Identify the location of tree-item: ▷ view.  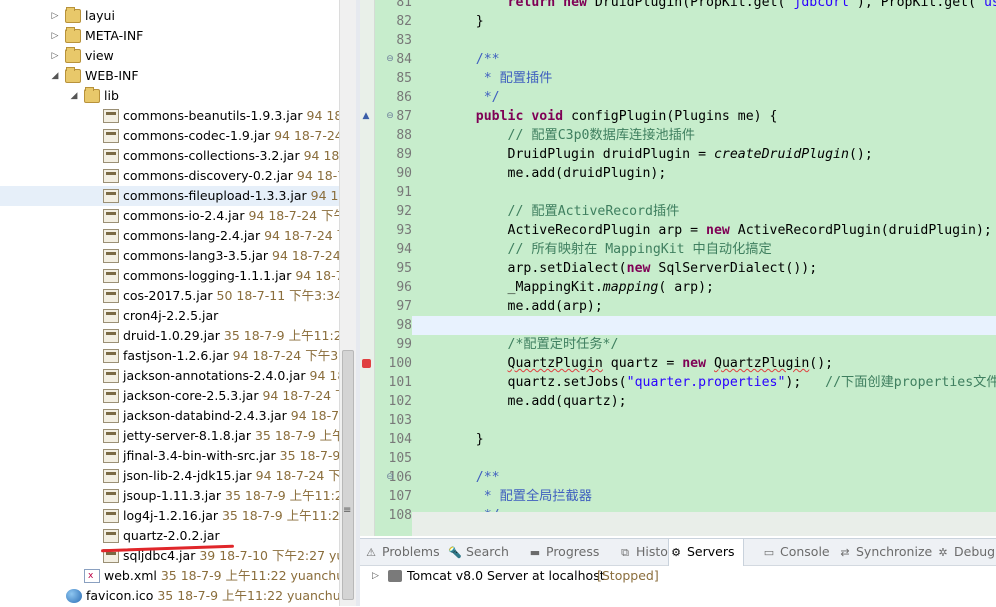
(169, 56).